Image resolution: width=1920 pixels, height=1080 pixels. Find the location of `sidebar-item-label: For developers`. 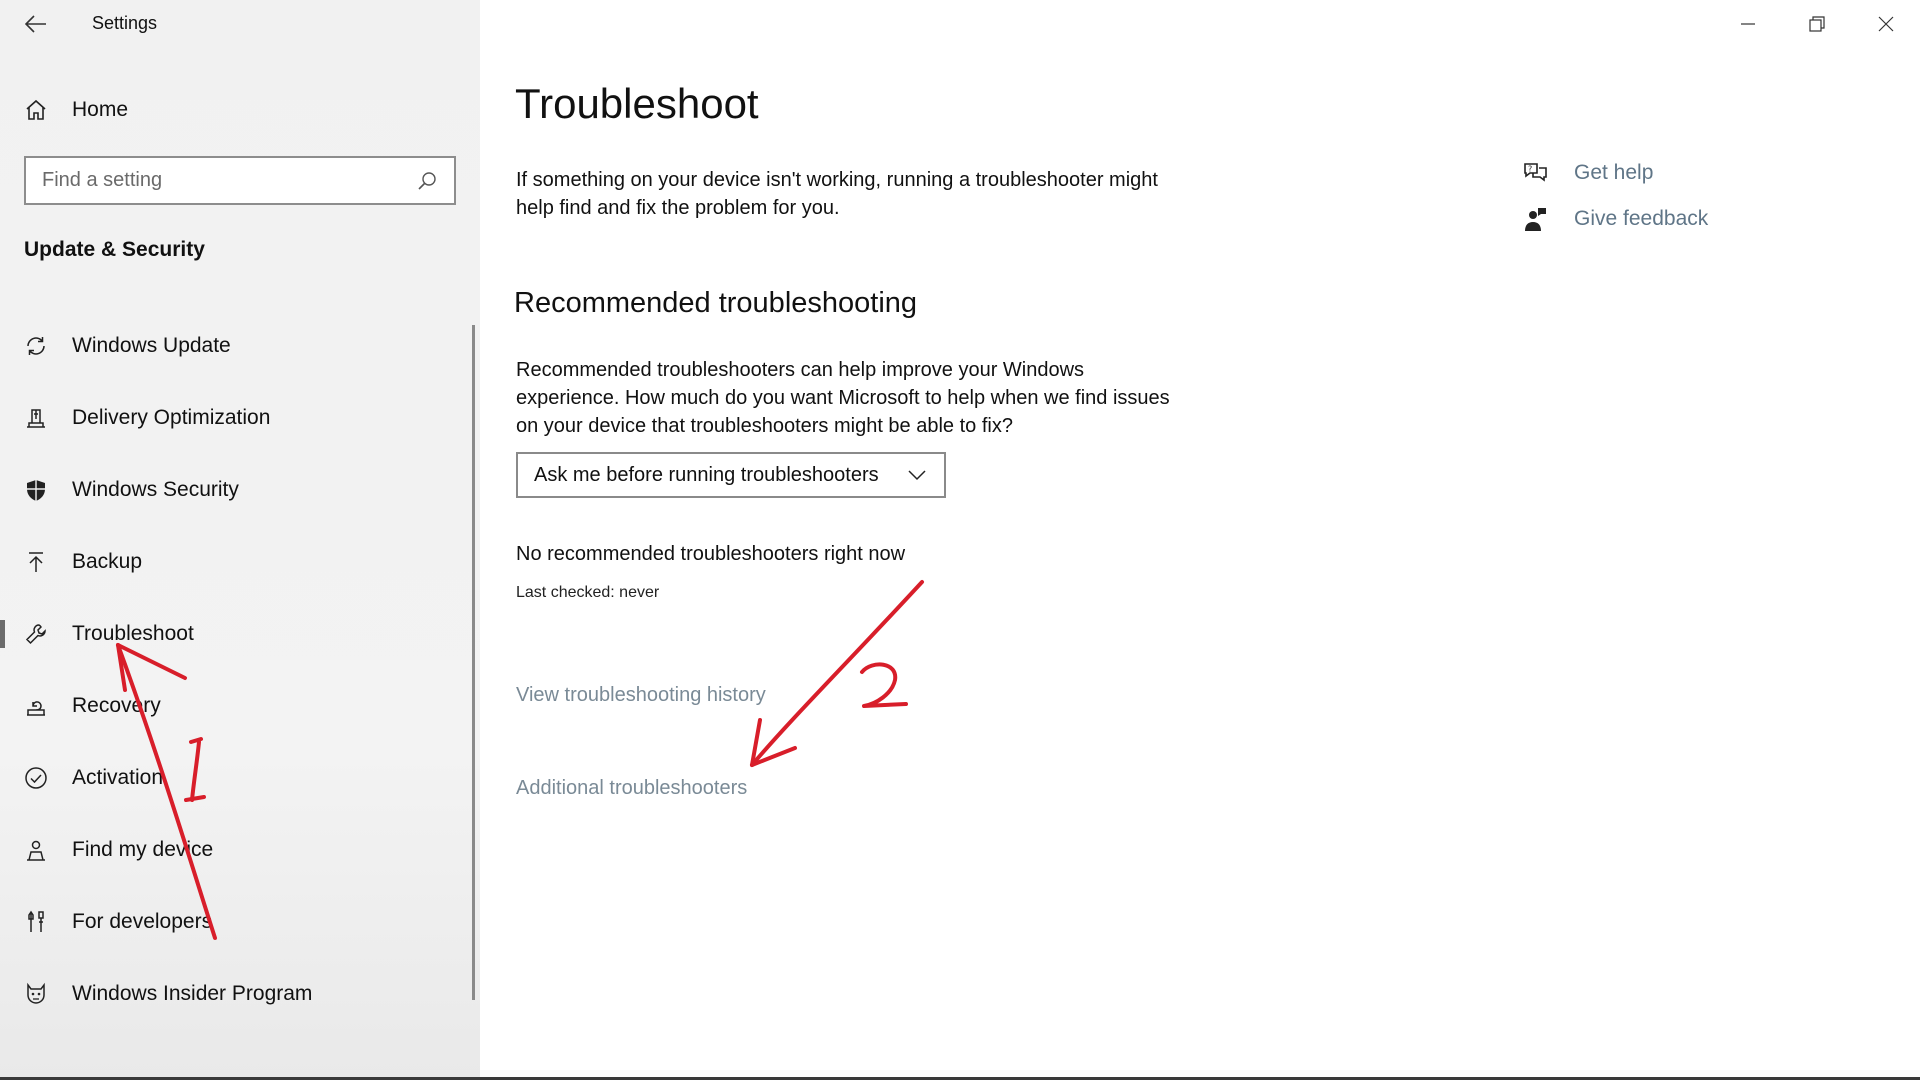

sidebar-item-label: For developers is located at coordinates (142, 921).